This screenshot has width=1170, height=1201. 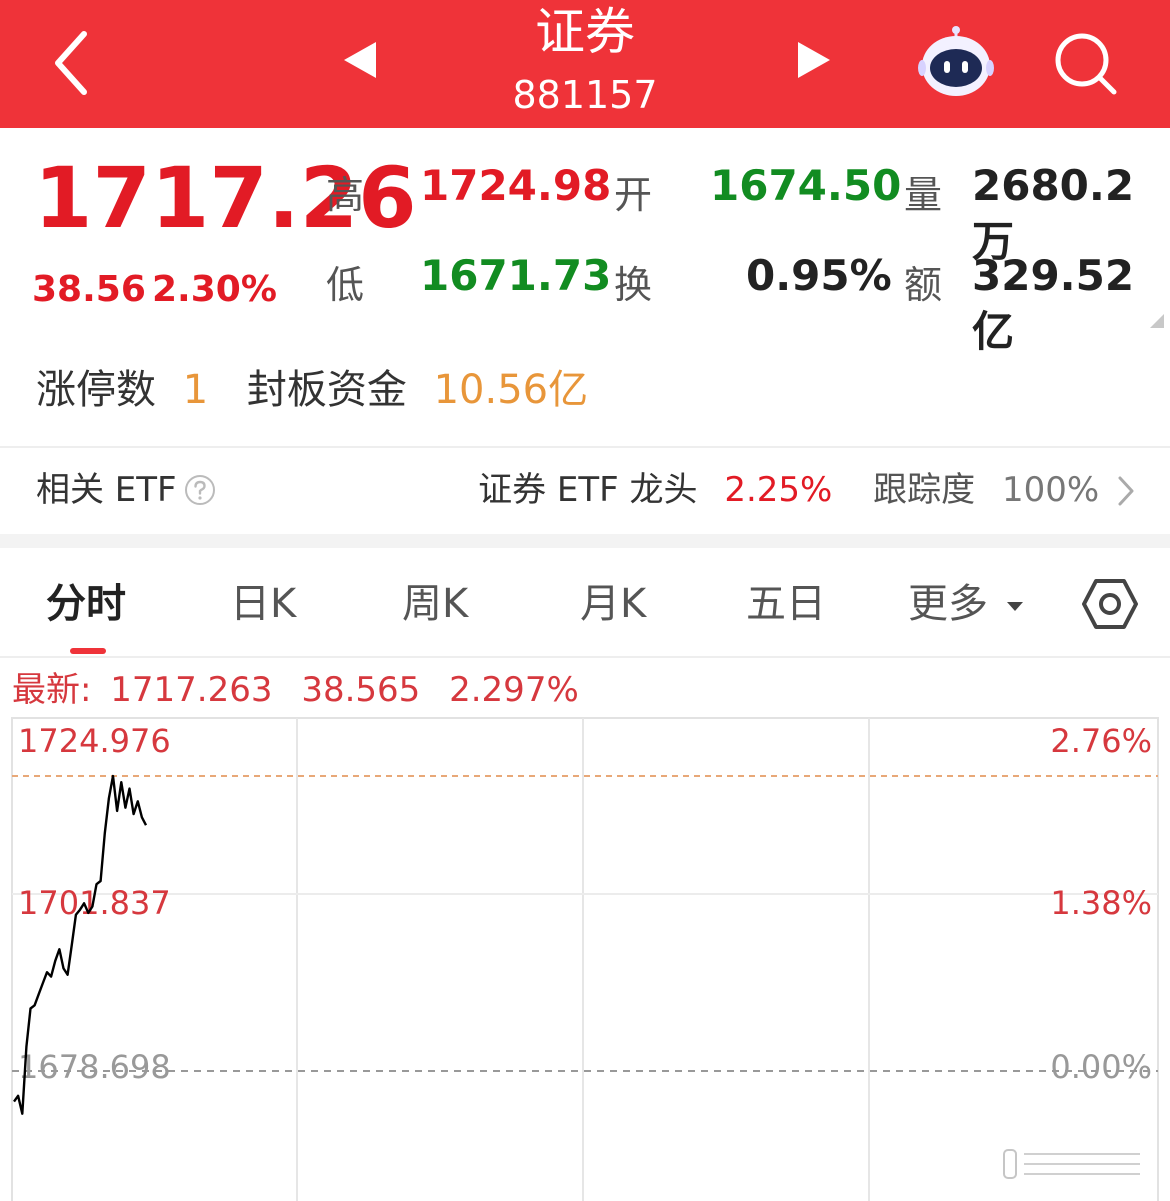 What do you see at coordinates (1053, 303) in the screenshot?
I see `amount-value: 329.52亿` at bounding box center [1053, 303].